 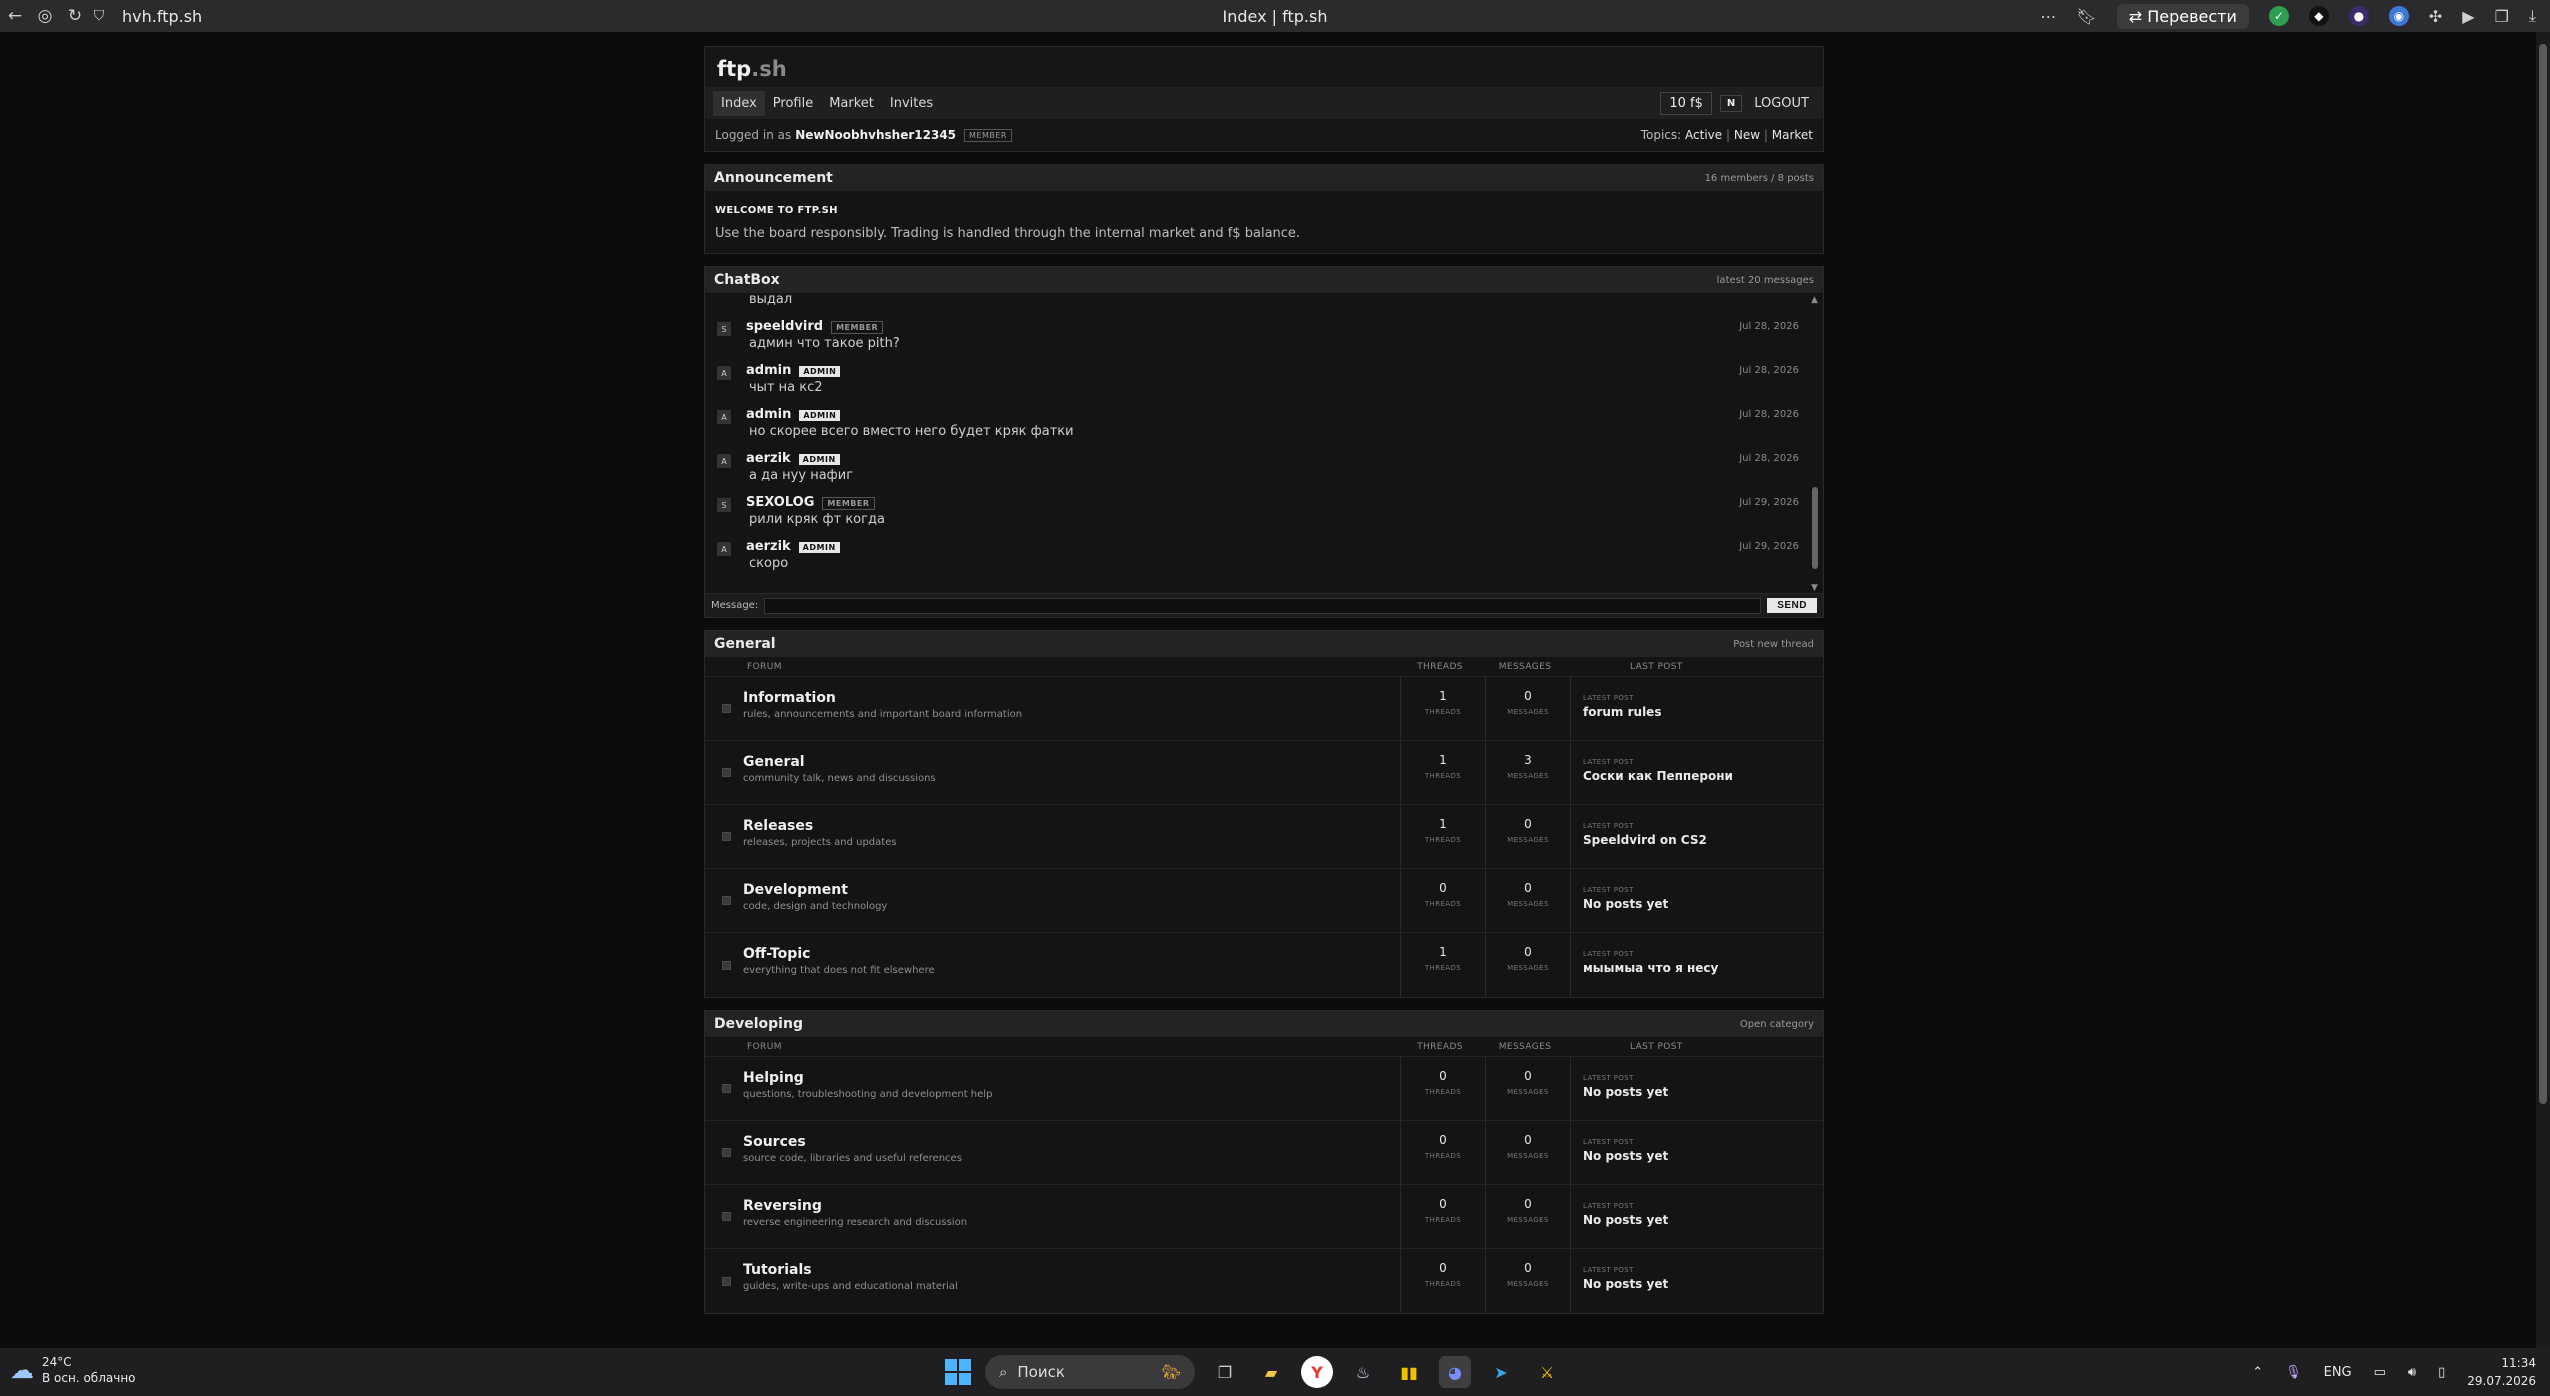 I want to click on page-scrollbar, so click(x=2543, y=690).